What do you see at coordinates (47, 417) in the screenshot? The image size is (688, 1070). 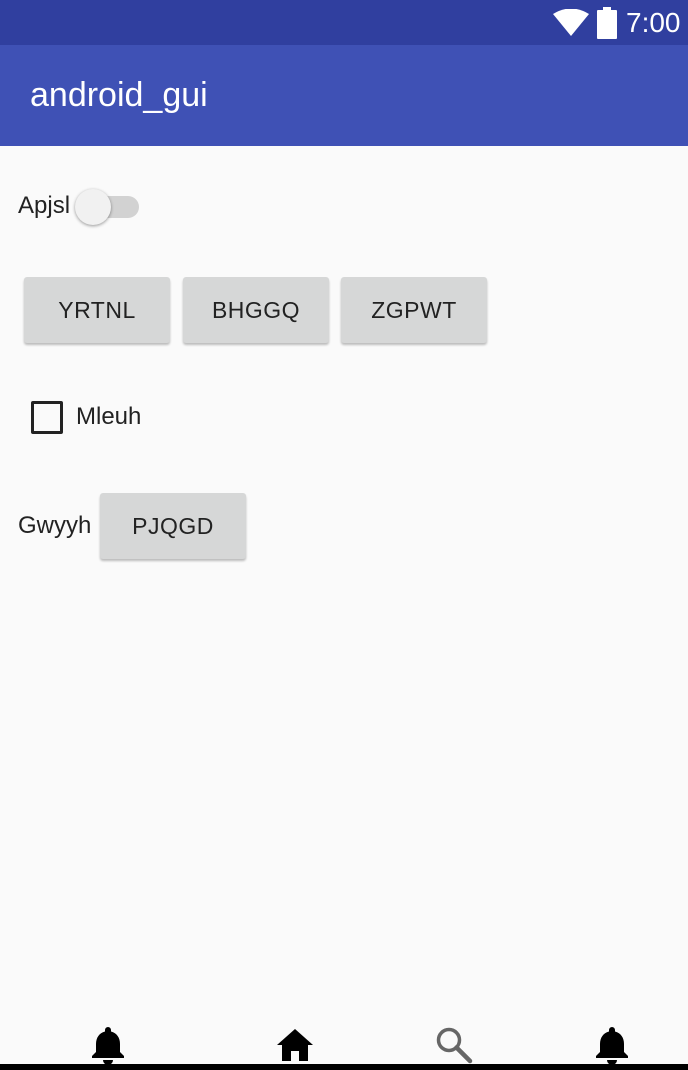 I see `mleuh-checkbox` at bounding box center [47, 417].